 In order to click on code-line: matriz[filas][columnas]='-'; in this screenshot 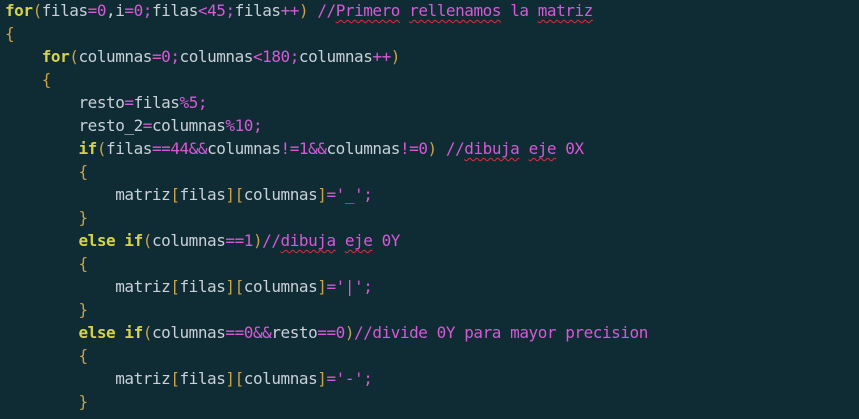, I will do `click(189, 378)`.